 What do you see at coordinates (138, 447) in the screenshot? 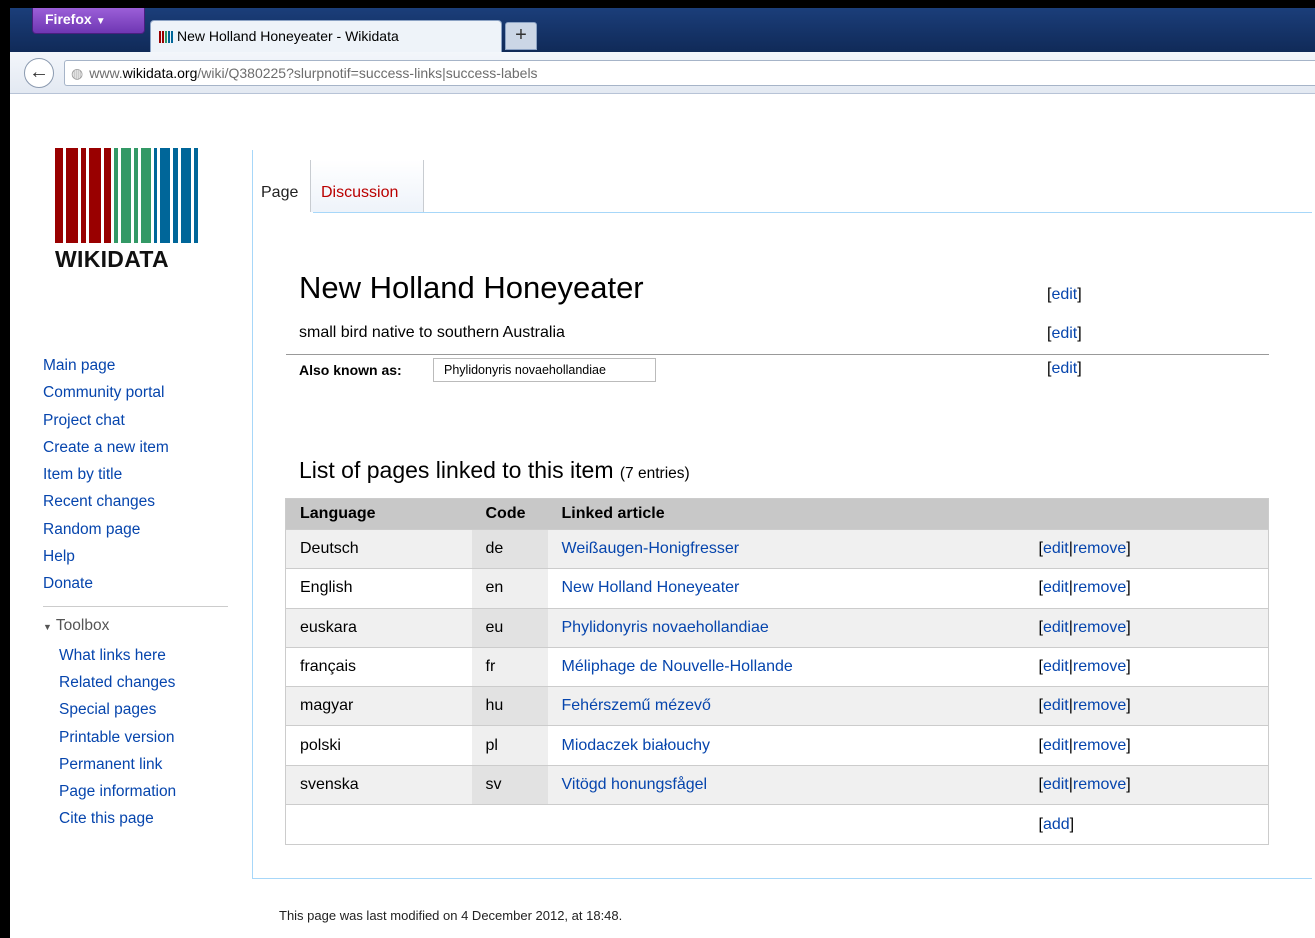
I see `sidebar-item-create-new-item: Create a new item` at bounding box center [138, 447].